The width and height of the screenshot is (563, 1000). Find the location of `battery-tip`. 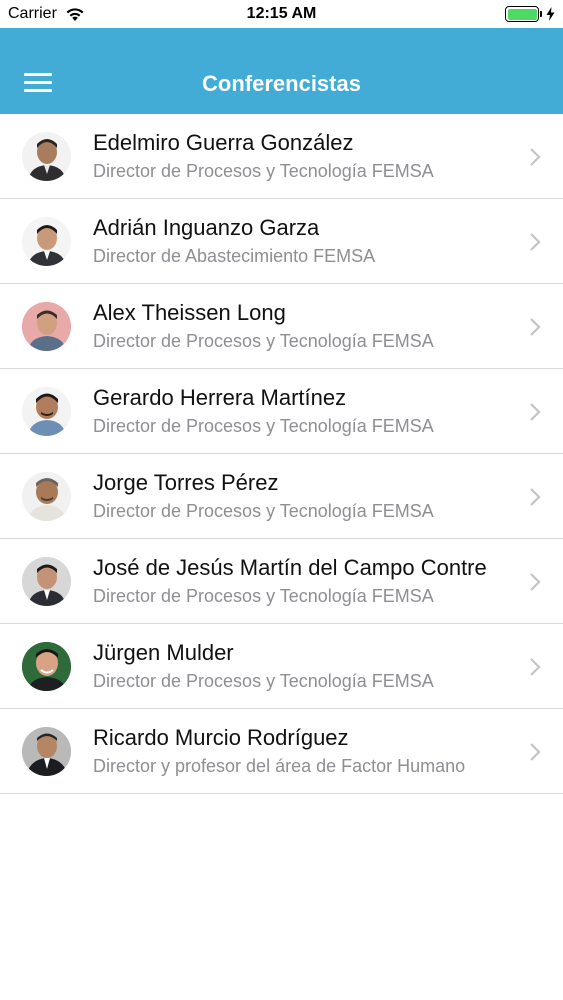

battery-tip is located at coordinates (541, 14).